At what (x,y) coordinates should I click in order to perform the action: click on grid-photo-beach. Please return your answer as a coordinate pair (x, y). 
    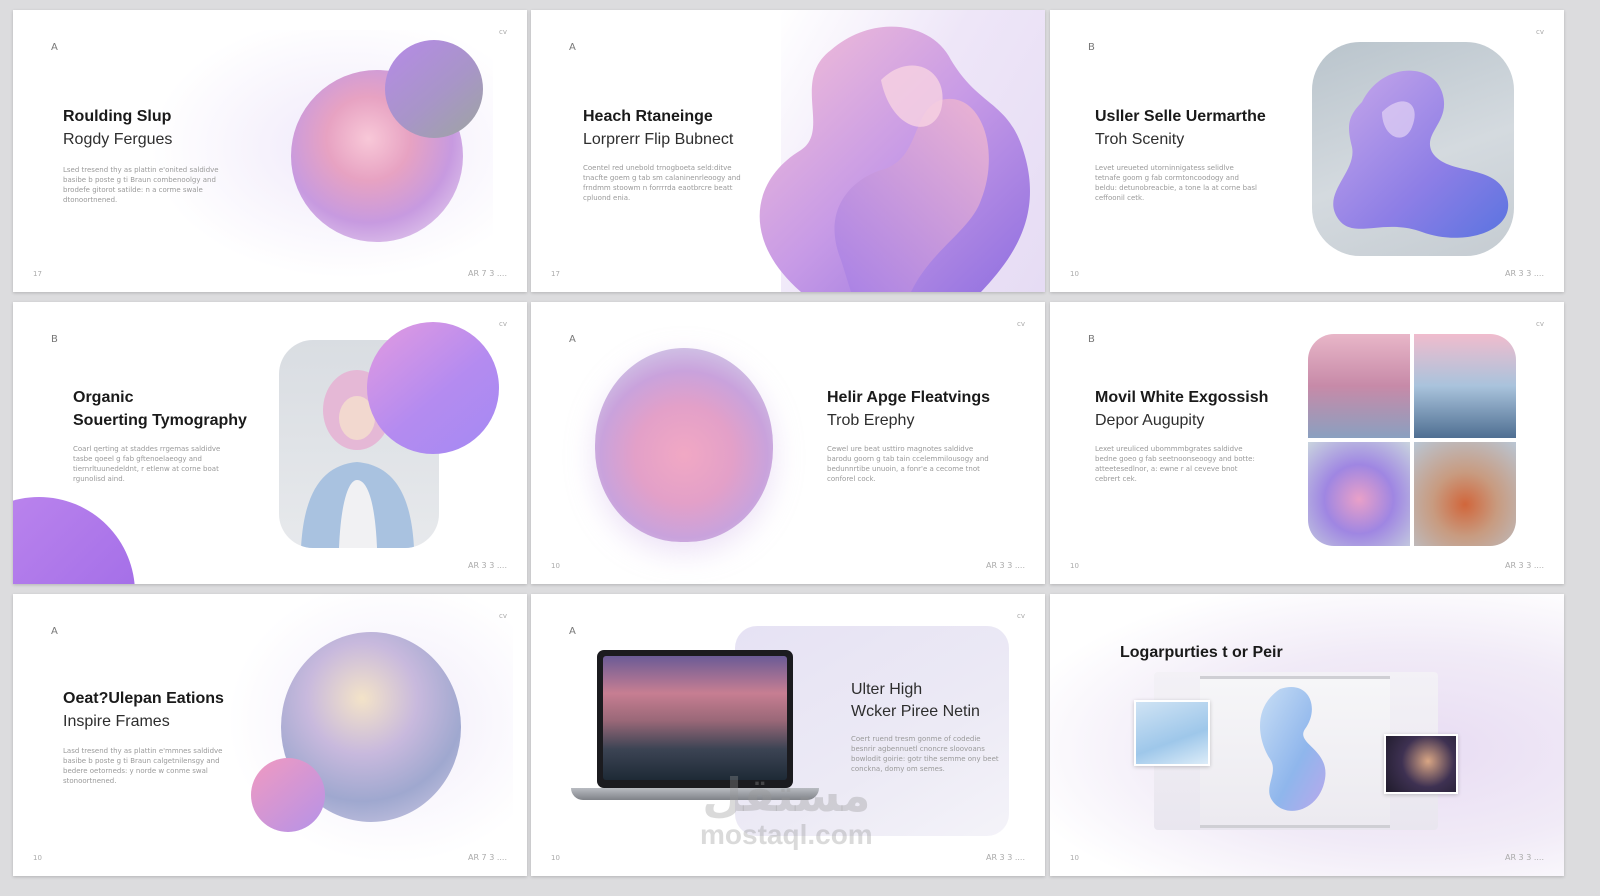
    Looking at the image, I should click on (1359, 386).